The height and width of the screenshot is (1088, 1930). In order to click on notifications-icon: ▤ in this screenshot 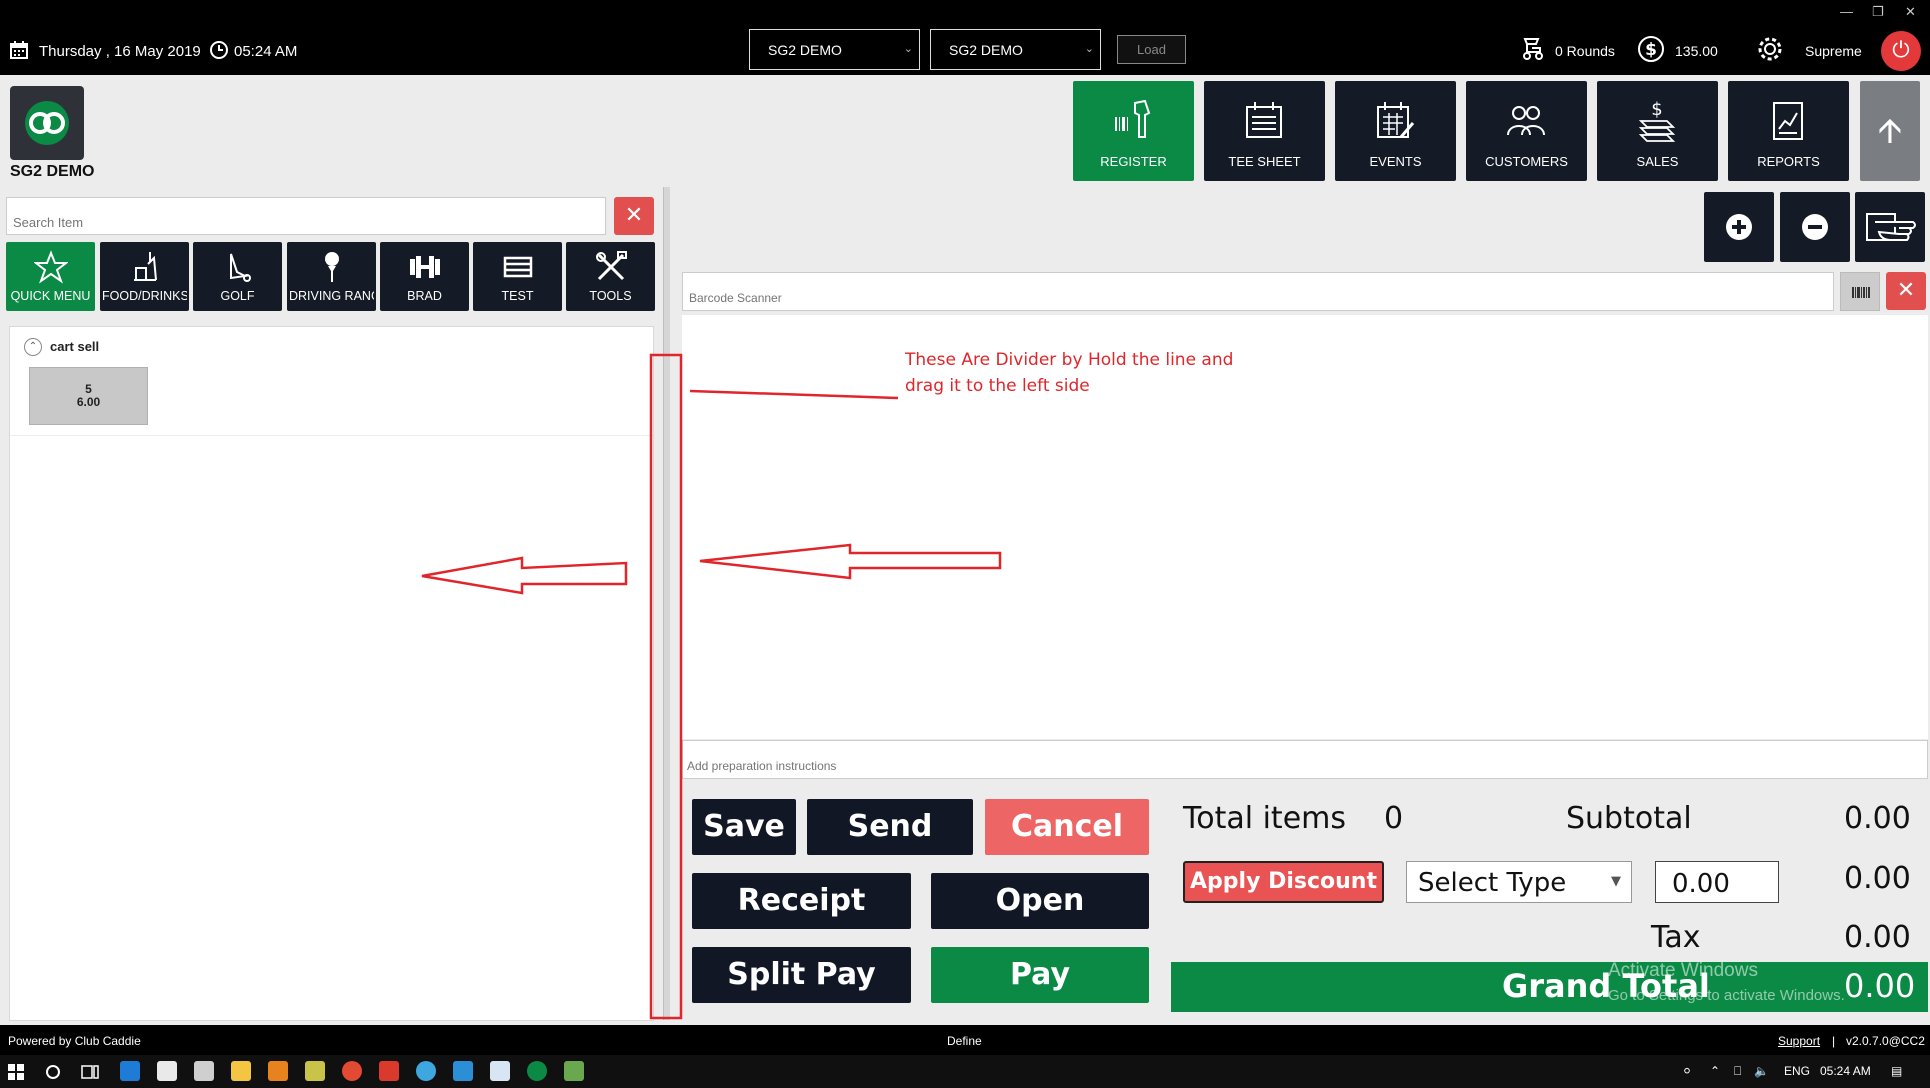, I will do `click(1896, 1071)`.